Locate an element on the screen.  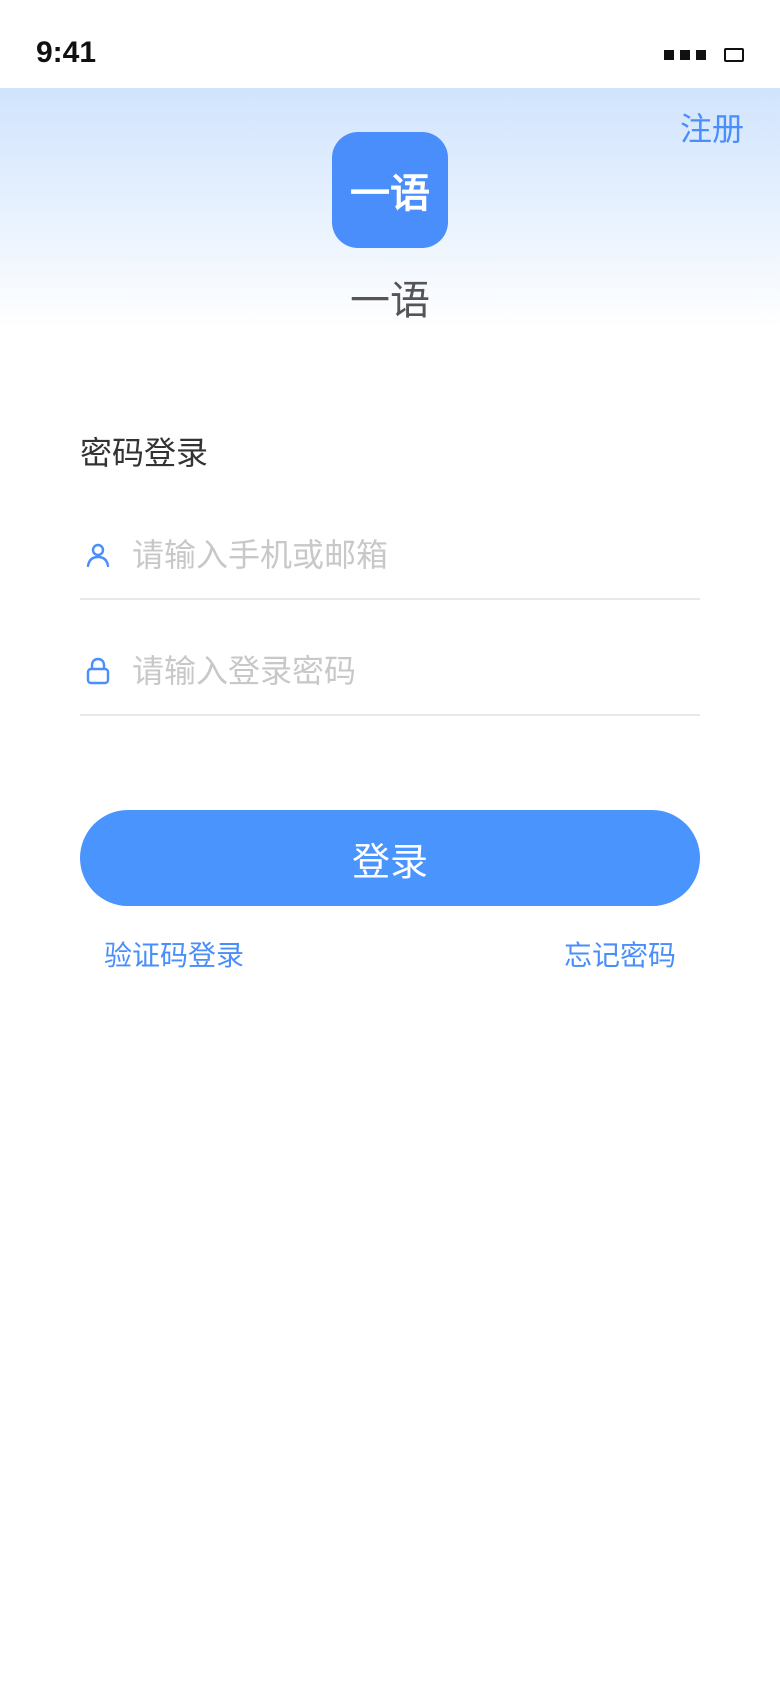
account-field is located at coordinates (390, 556).